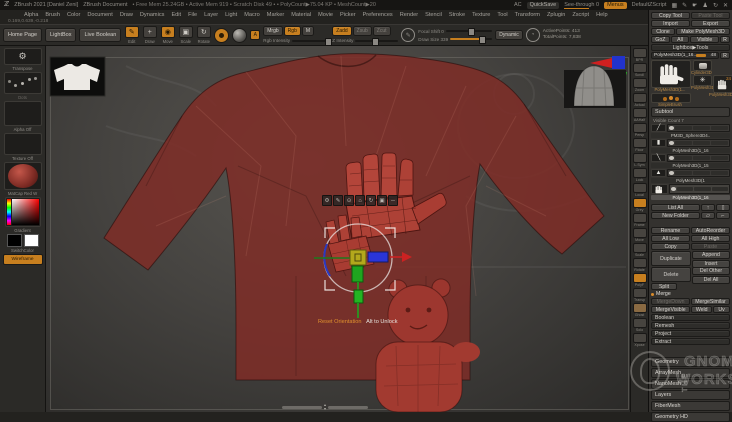  I want to click on menu-color: Color, so click(73, 15).